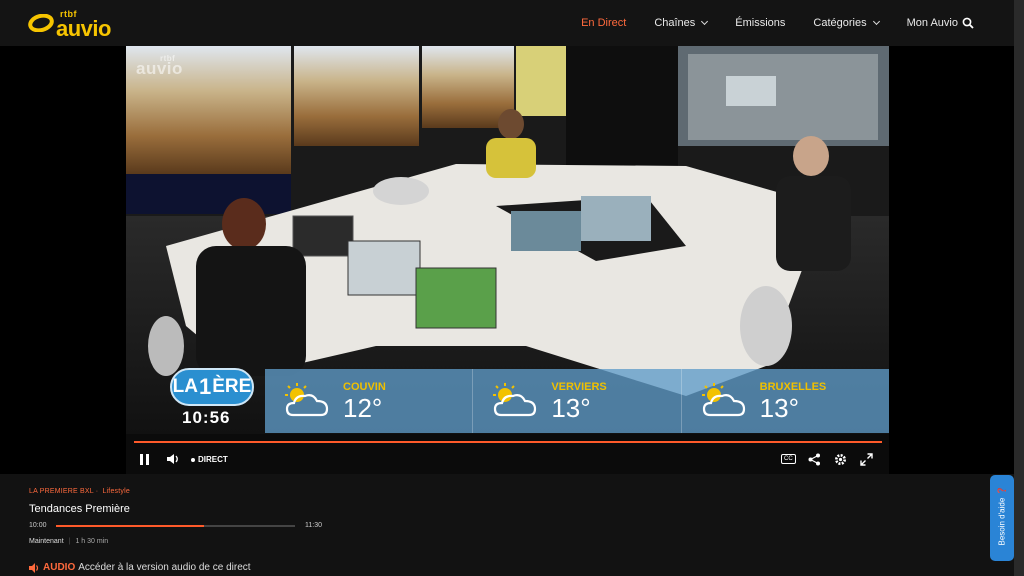 Image resolution: width=1024 pixels, height=576 pixels. I want to click on watermark-auvio: auvio, so click(159, 68).